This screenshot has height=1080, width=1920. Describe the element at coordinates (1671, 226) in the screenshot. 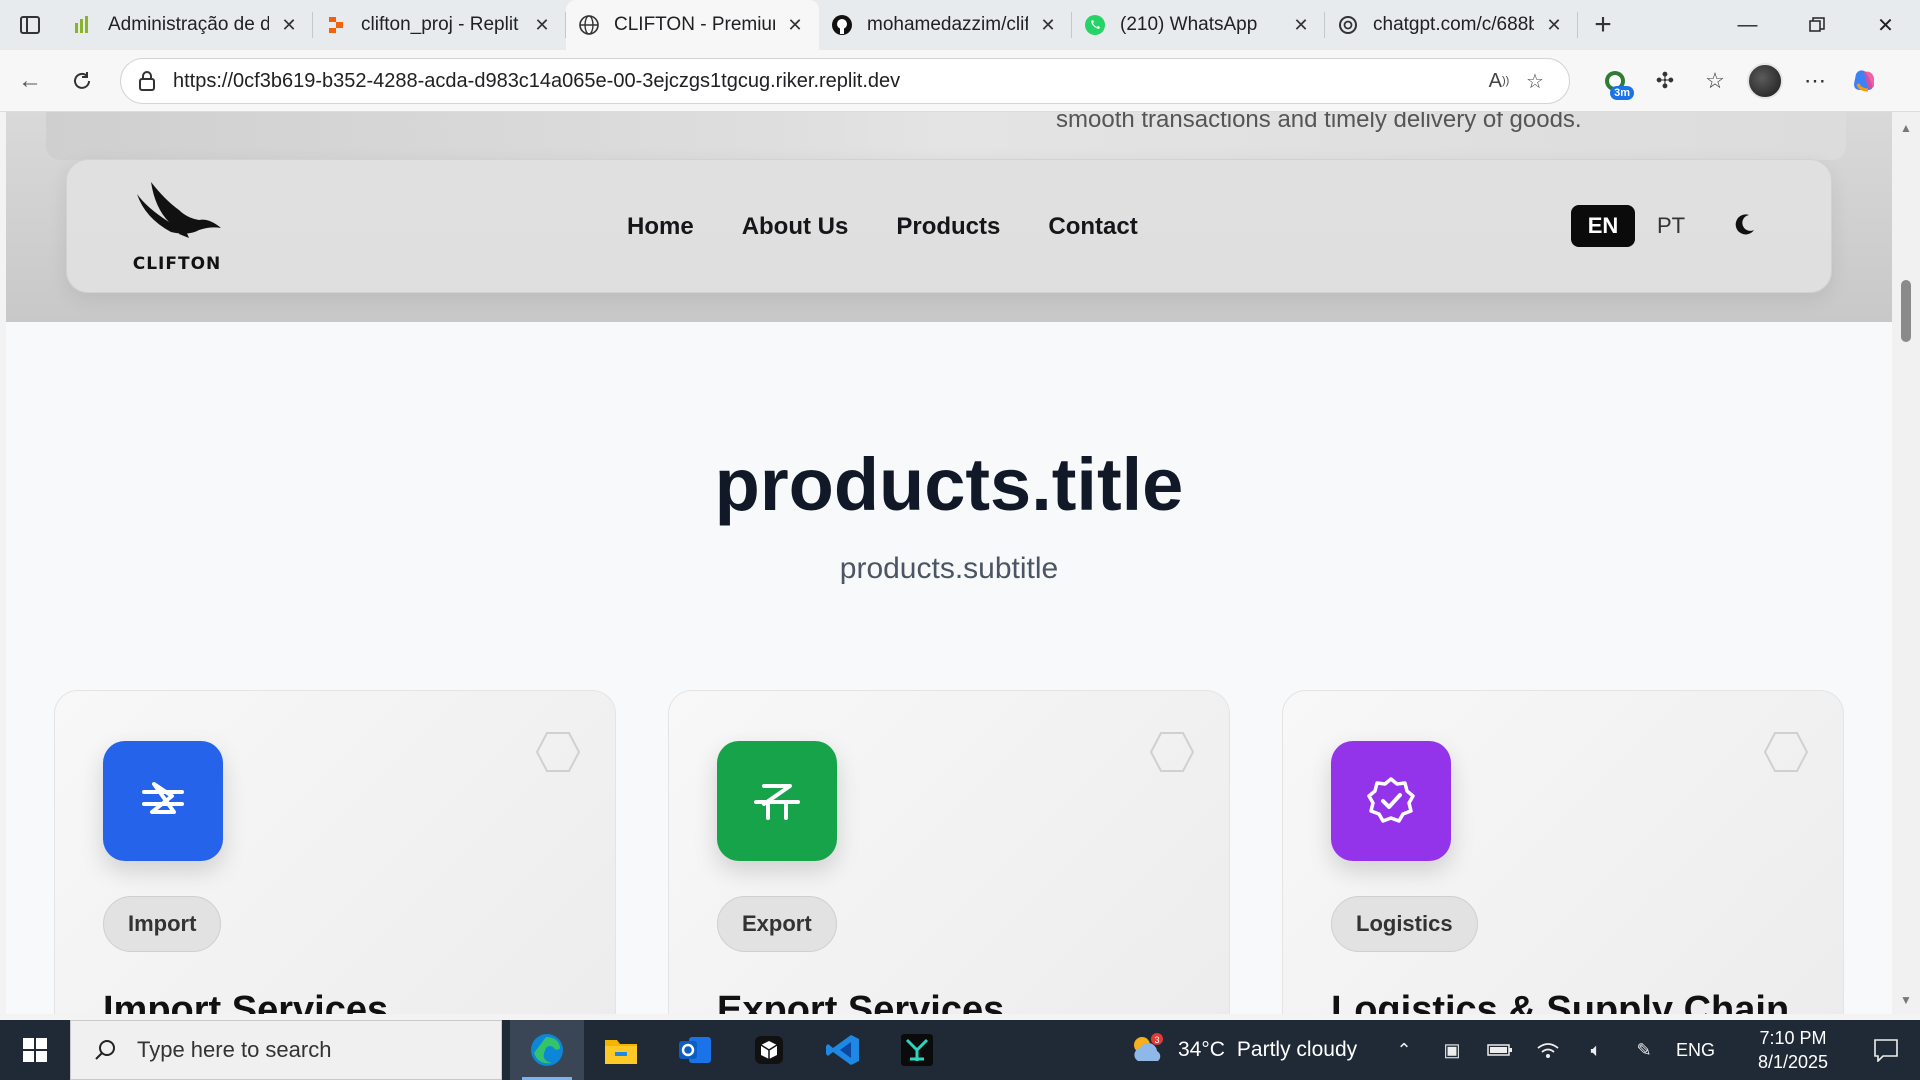

I see `lang-pt-button: PT` at that location.